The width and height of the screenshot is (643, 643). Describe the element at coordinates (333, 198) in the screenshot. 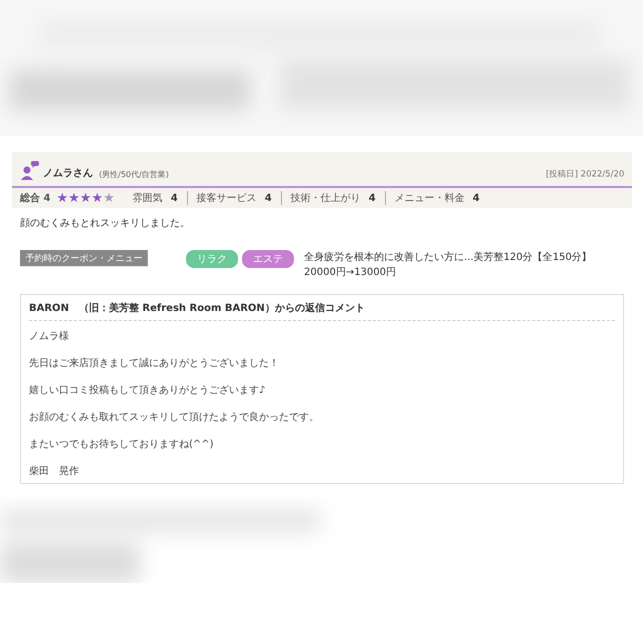

I see `rating-item: 技術・仕上がり 4` at that location.